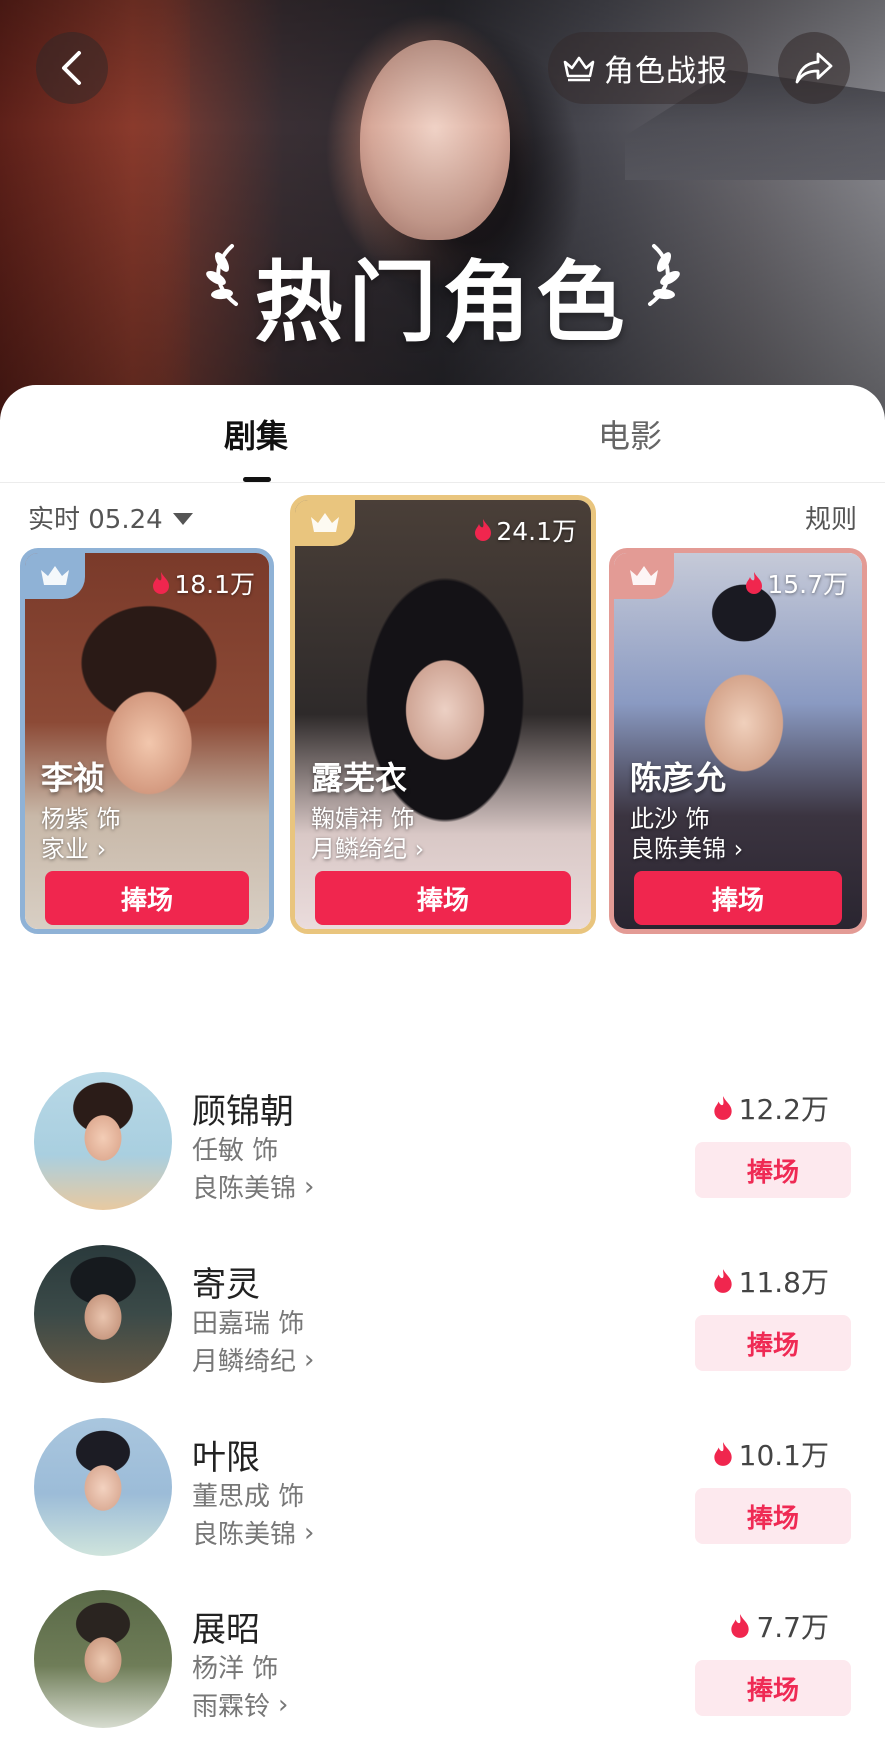  Describe the element at coordinates (442, 302) in the screenshot. I see `page-title: 热门角色` at that location.